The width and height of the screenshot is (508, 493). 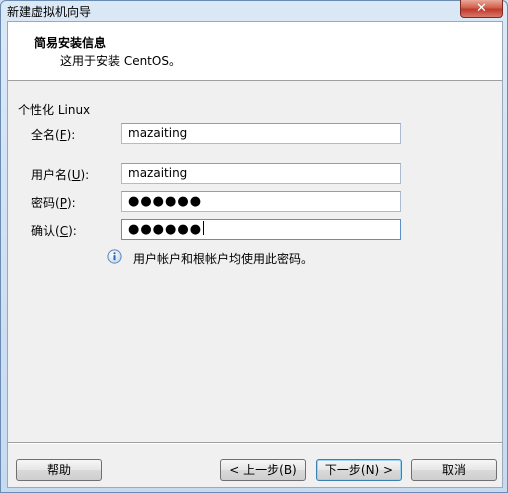 What do you see at coordinates (114, 256) in the screenshot?
I see `info-icon` at bounding box center [114, 256].